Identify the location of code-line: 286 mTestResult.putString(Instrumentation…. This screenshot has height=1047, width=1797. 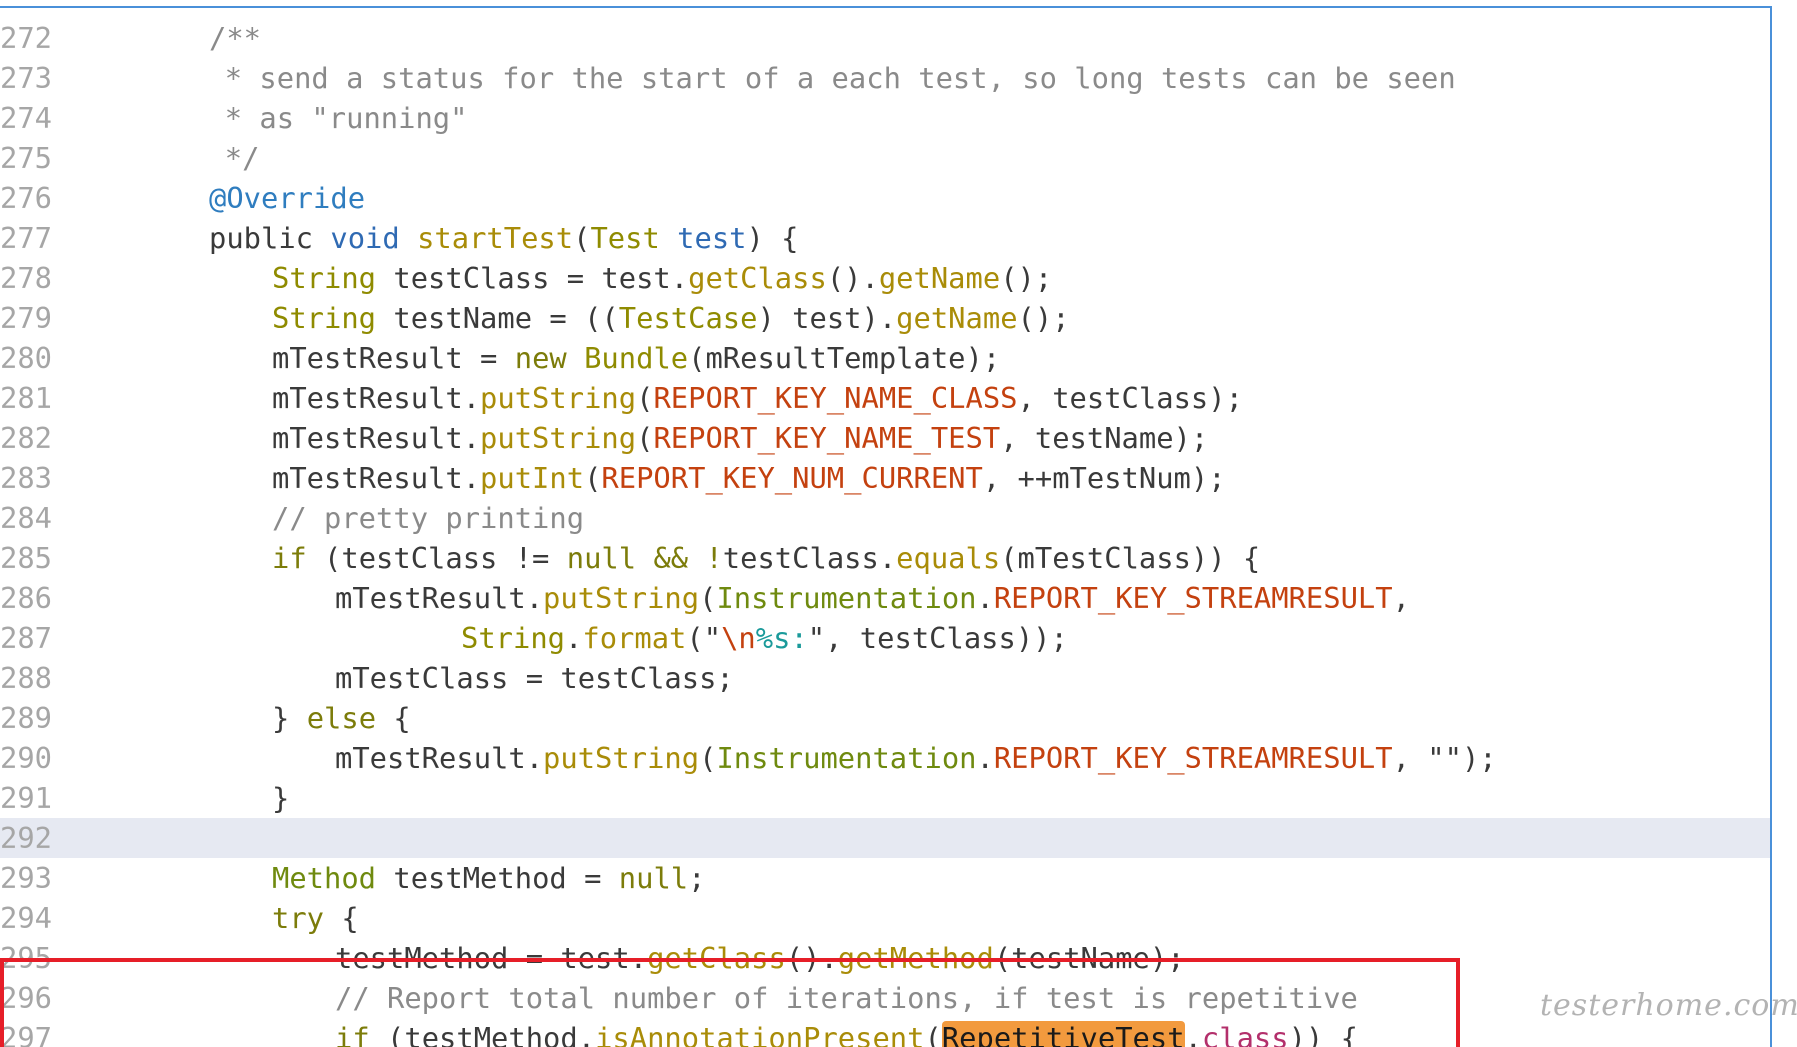
(885, 598).